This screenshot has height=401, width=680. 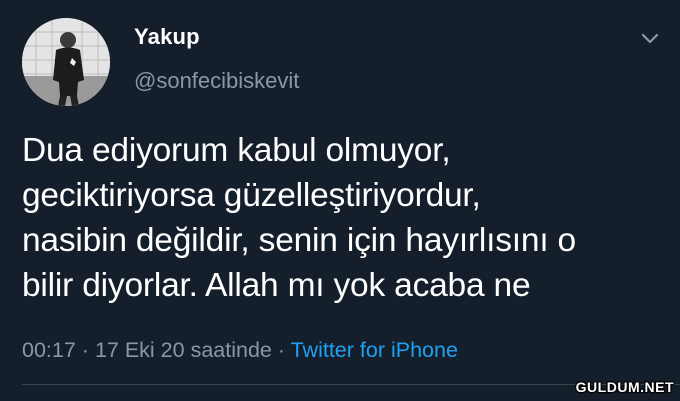 I want to click on tweet-text-line: Dua ediyorum kabul olmuyor,, so click(x=236, y=150).